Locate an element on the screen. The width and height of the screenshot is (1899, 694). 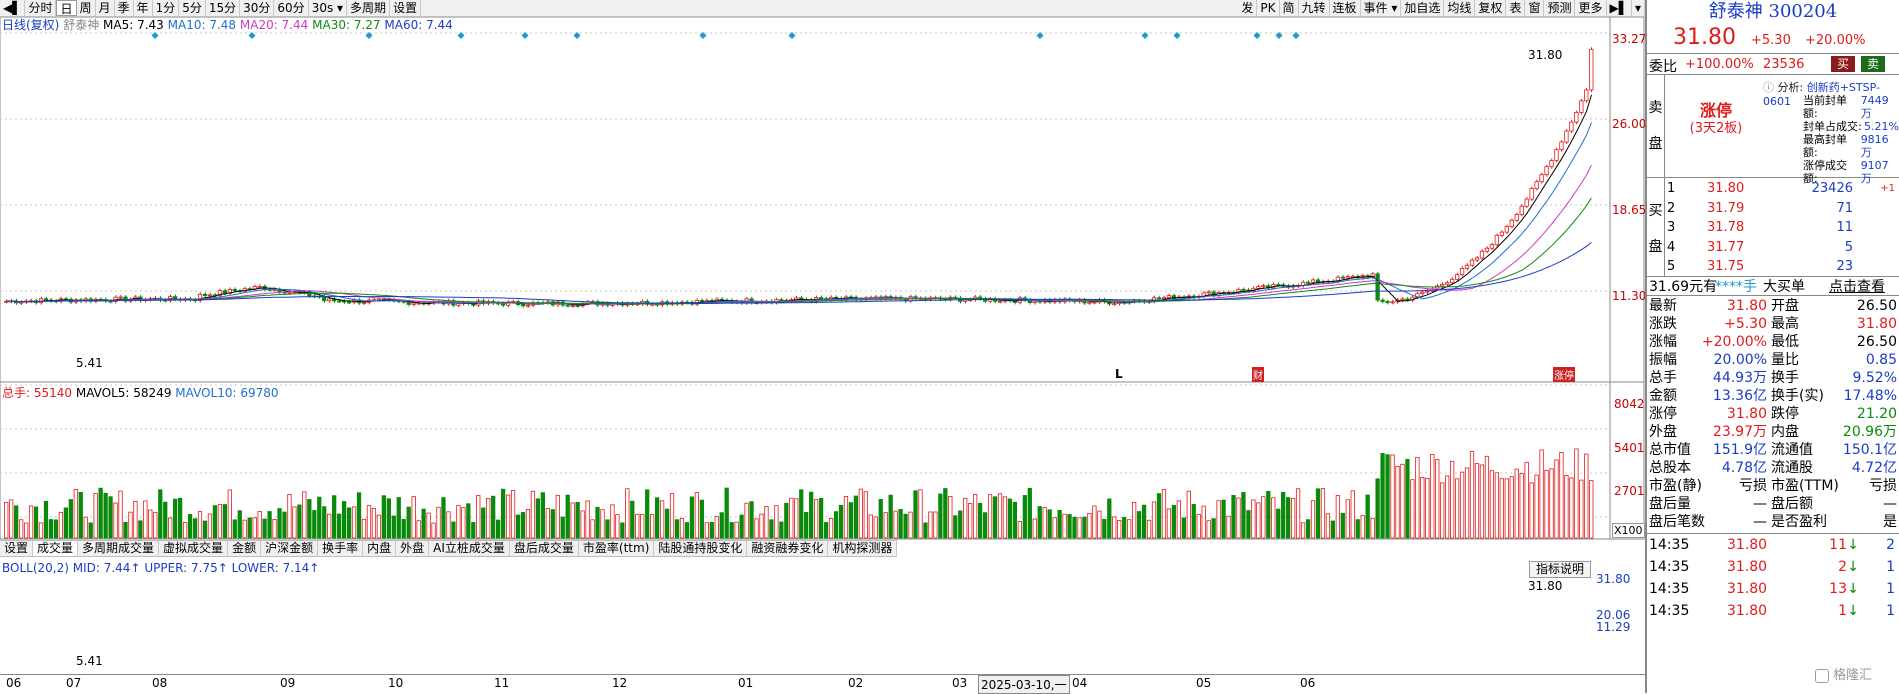
indicator-tab-6: 换手率 is located at coordinates (341, 548).